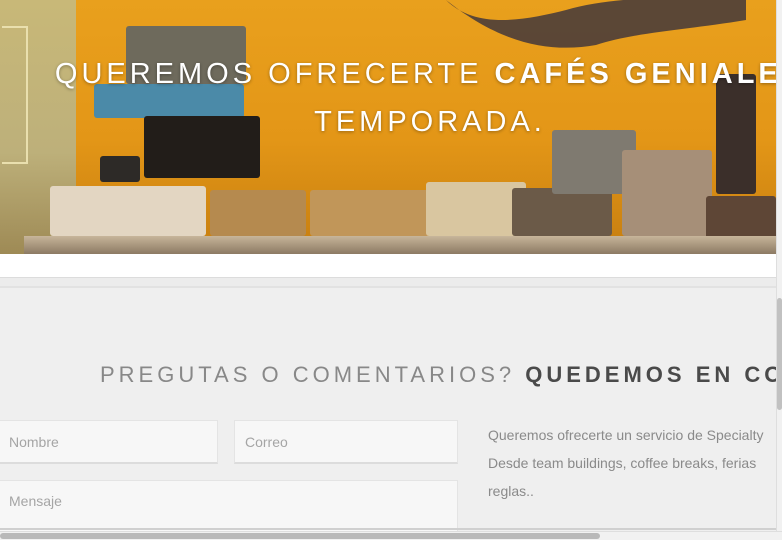 The height and width of the screenshot is (540, 782). What do you see at coordinates (109, 442) in the screenshot?
I see `name-input` at bounding box center [109, 442].